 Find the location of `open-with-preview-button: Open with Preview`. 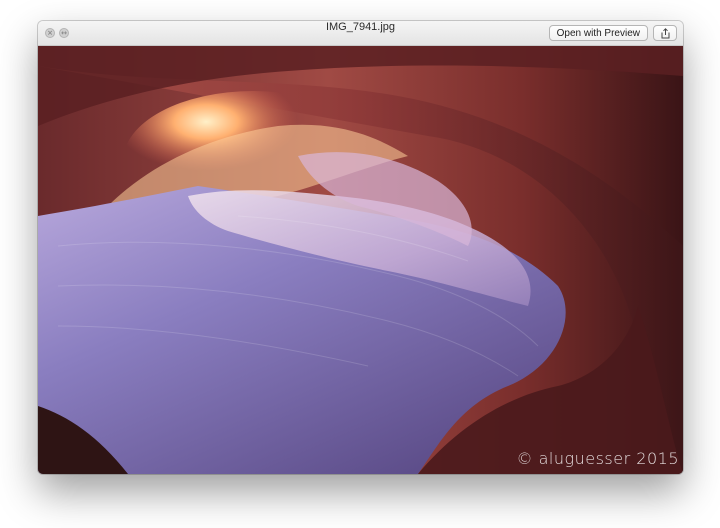

open-with-preview-button: Open with Preview is located at coordinates (598, 33).